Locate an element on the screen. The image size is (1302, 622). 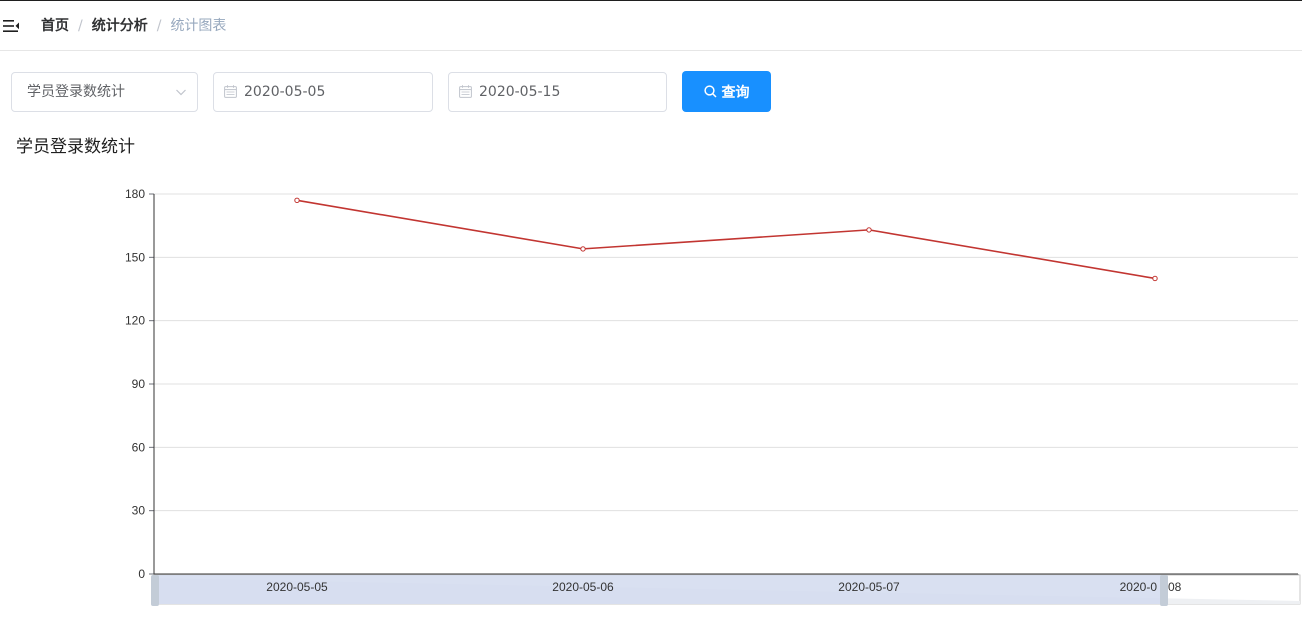
y-tick-label: 90 is located at coordinates (139, 384).